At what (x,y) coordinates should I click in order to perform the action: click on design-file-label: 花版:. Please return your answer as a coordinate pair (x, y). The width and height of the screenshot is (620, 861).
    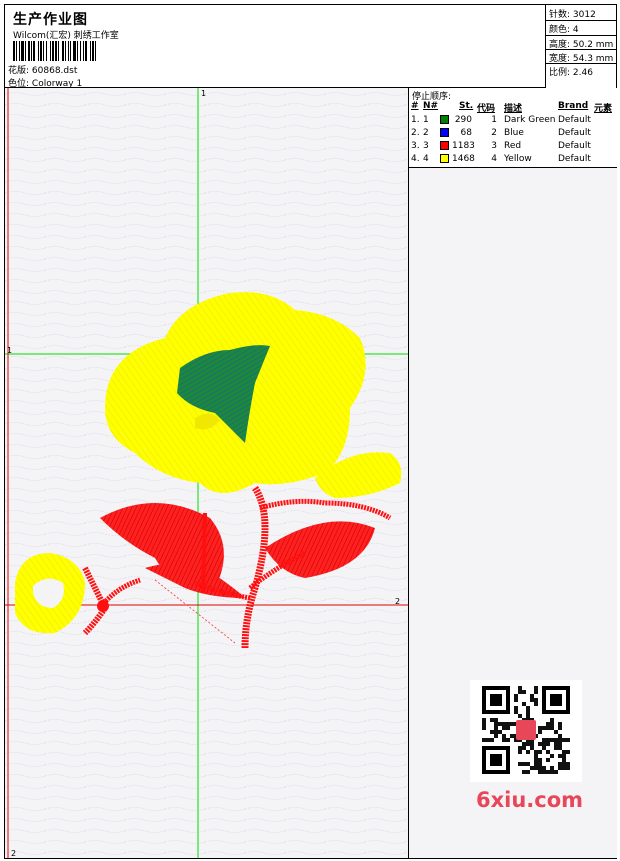
    Looking at the image, I should click on (19, 71).